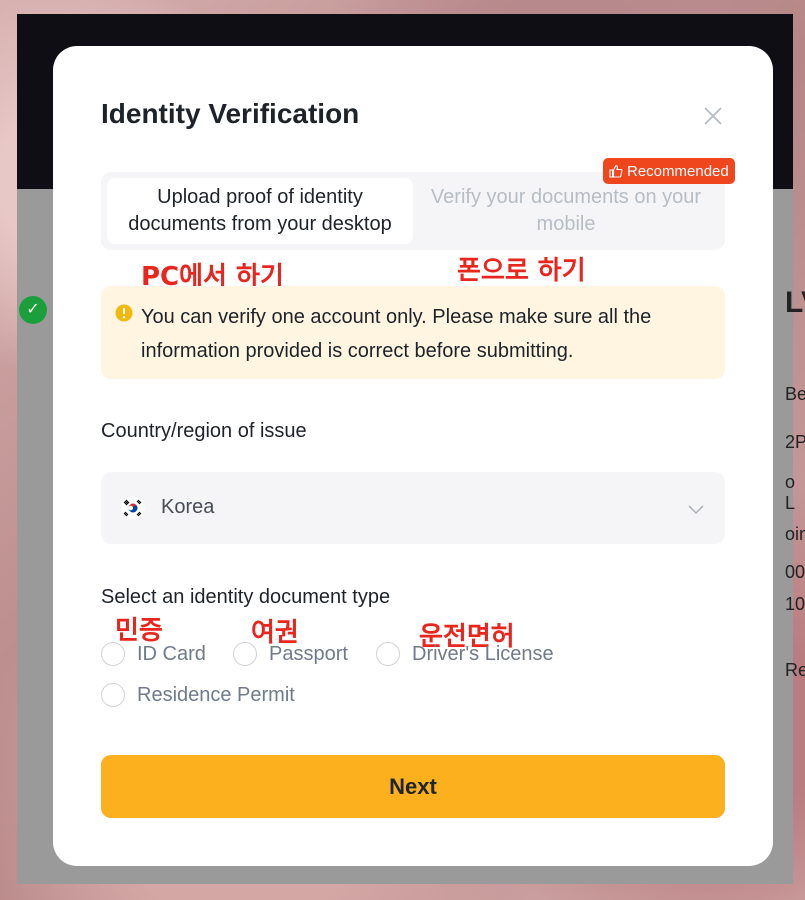  Describe the element at coordinates (216, 694) in the screenshot. I see `radio-label: Residence Permit` at that location.